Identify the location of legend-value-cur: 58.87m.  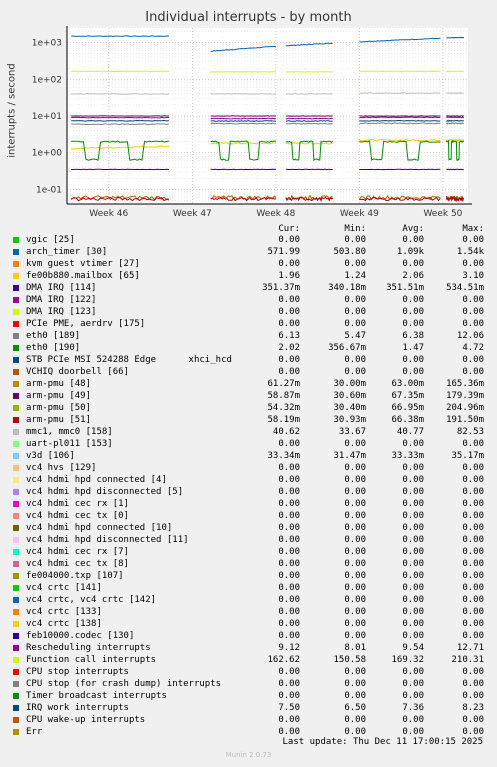
(283, 396).